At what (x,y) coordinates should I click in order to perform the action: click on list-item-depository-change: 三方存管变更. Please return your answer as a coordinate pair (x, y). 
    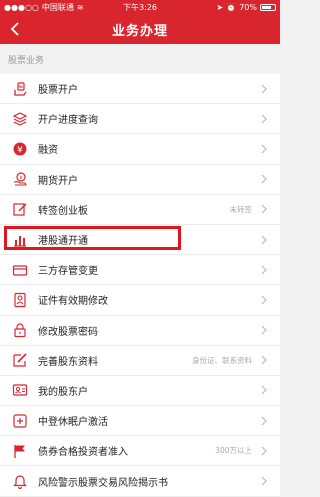
    Looking at the image, I should click on (140, 270).